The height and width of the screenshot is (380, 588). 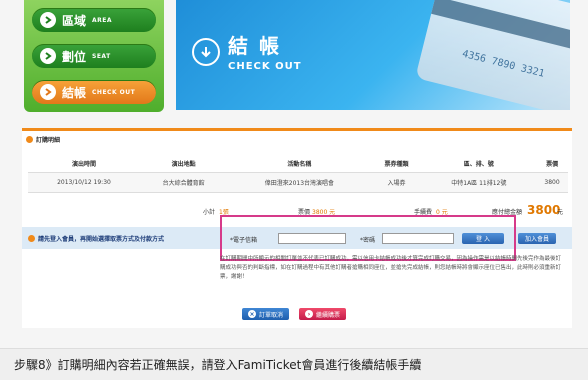 I want to click on email-label: *電子信箱, so click(x=244, y=240).